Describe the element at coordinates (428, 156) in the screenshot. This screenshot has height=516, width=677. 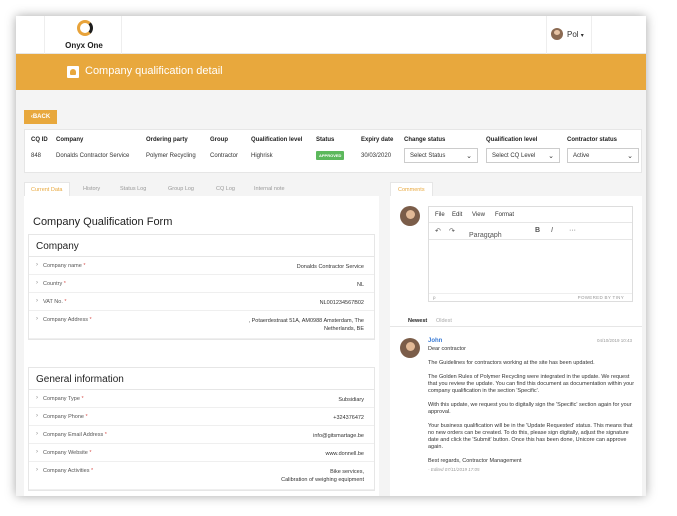
I see `change-status-value: Select Status` at that location.